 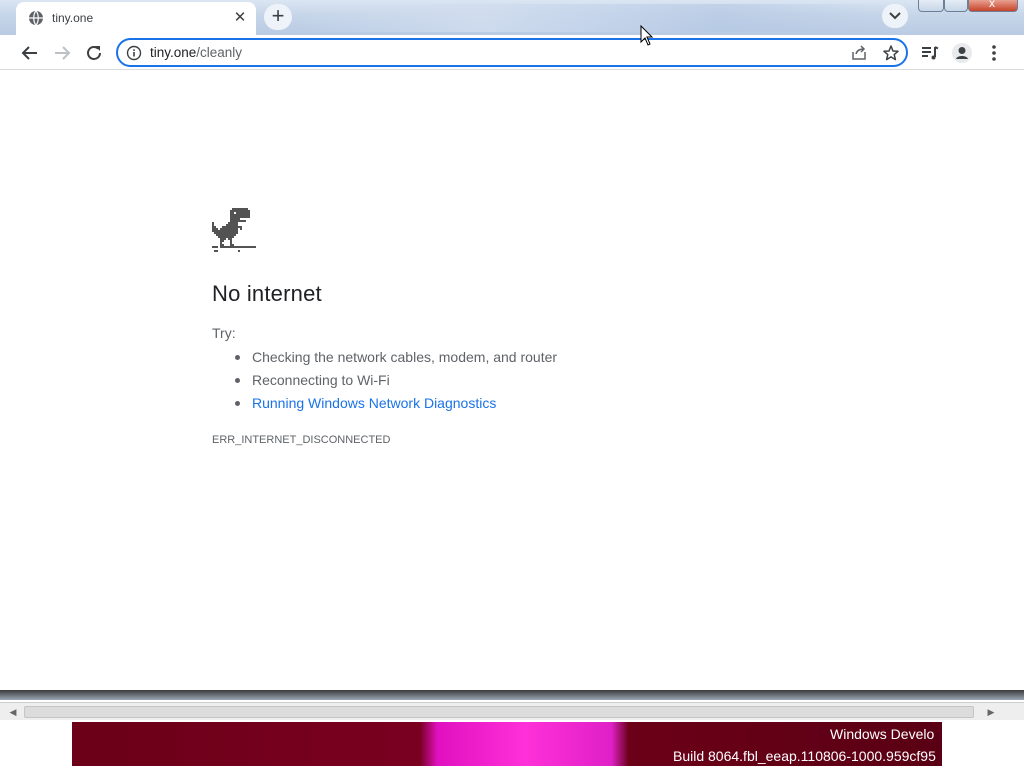 I want to click on title-bar: tiny.one ✕ + x, so click(x=512, y=17).